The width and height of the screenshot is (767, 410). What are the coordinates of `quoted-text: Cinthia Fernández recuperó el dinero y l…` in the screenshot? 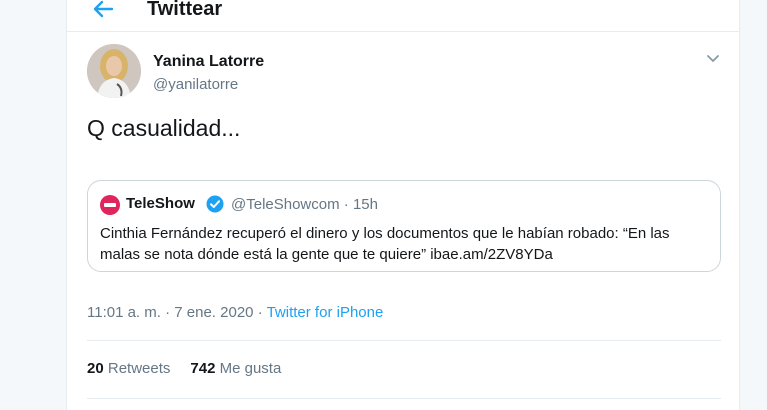 It's located at (385, 244).